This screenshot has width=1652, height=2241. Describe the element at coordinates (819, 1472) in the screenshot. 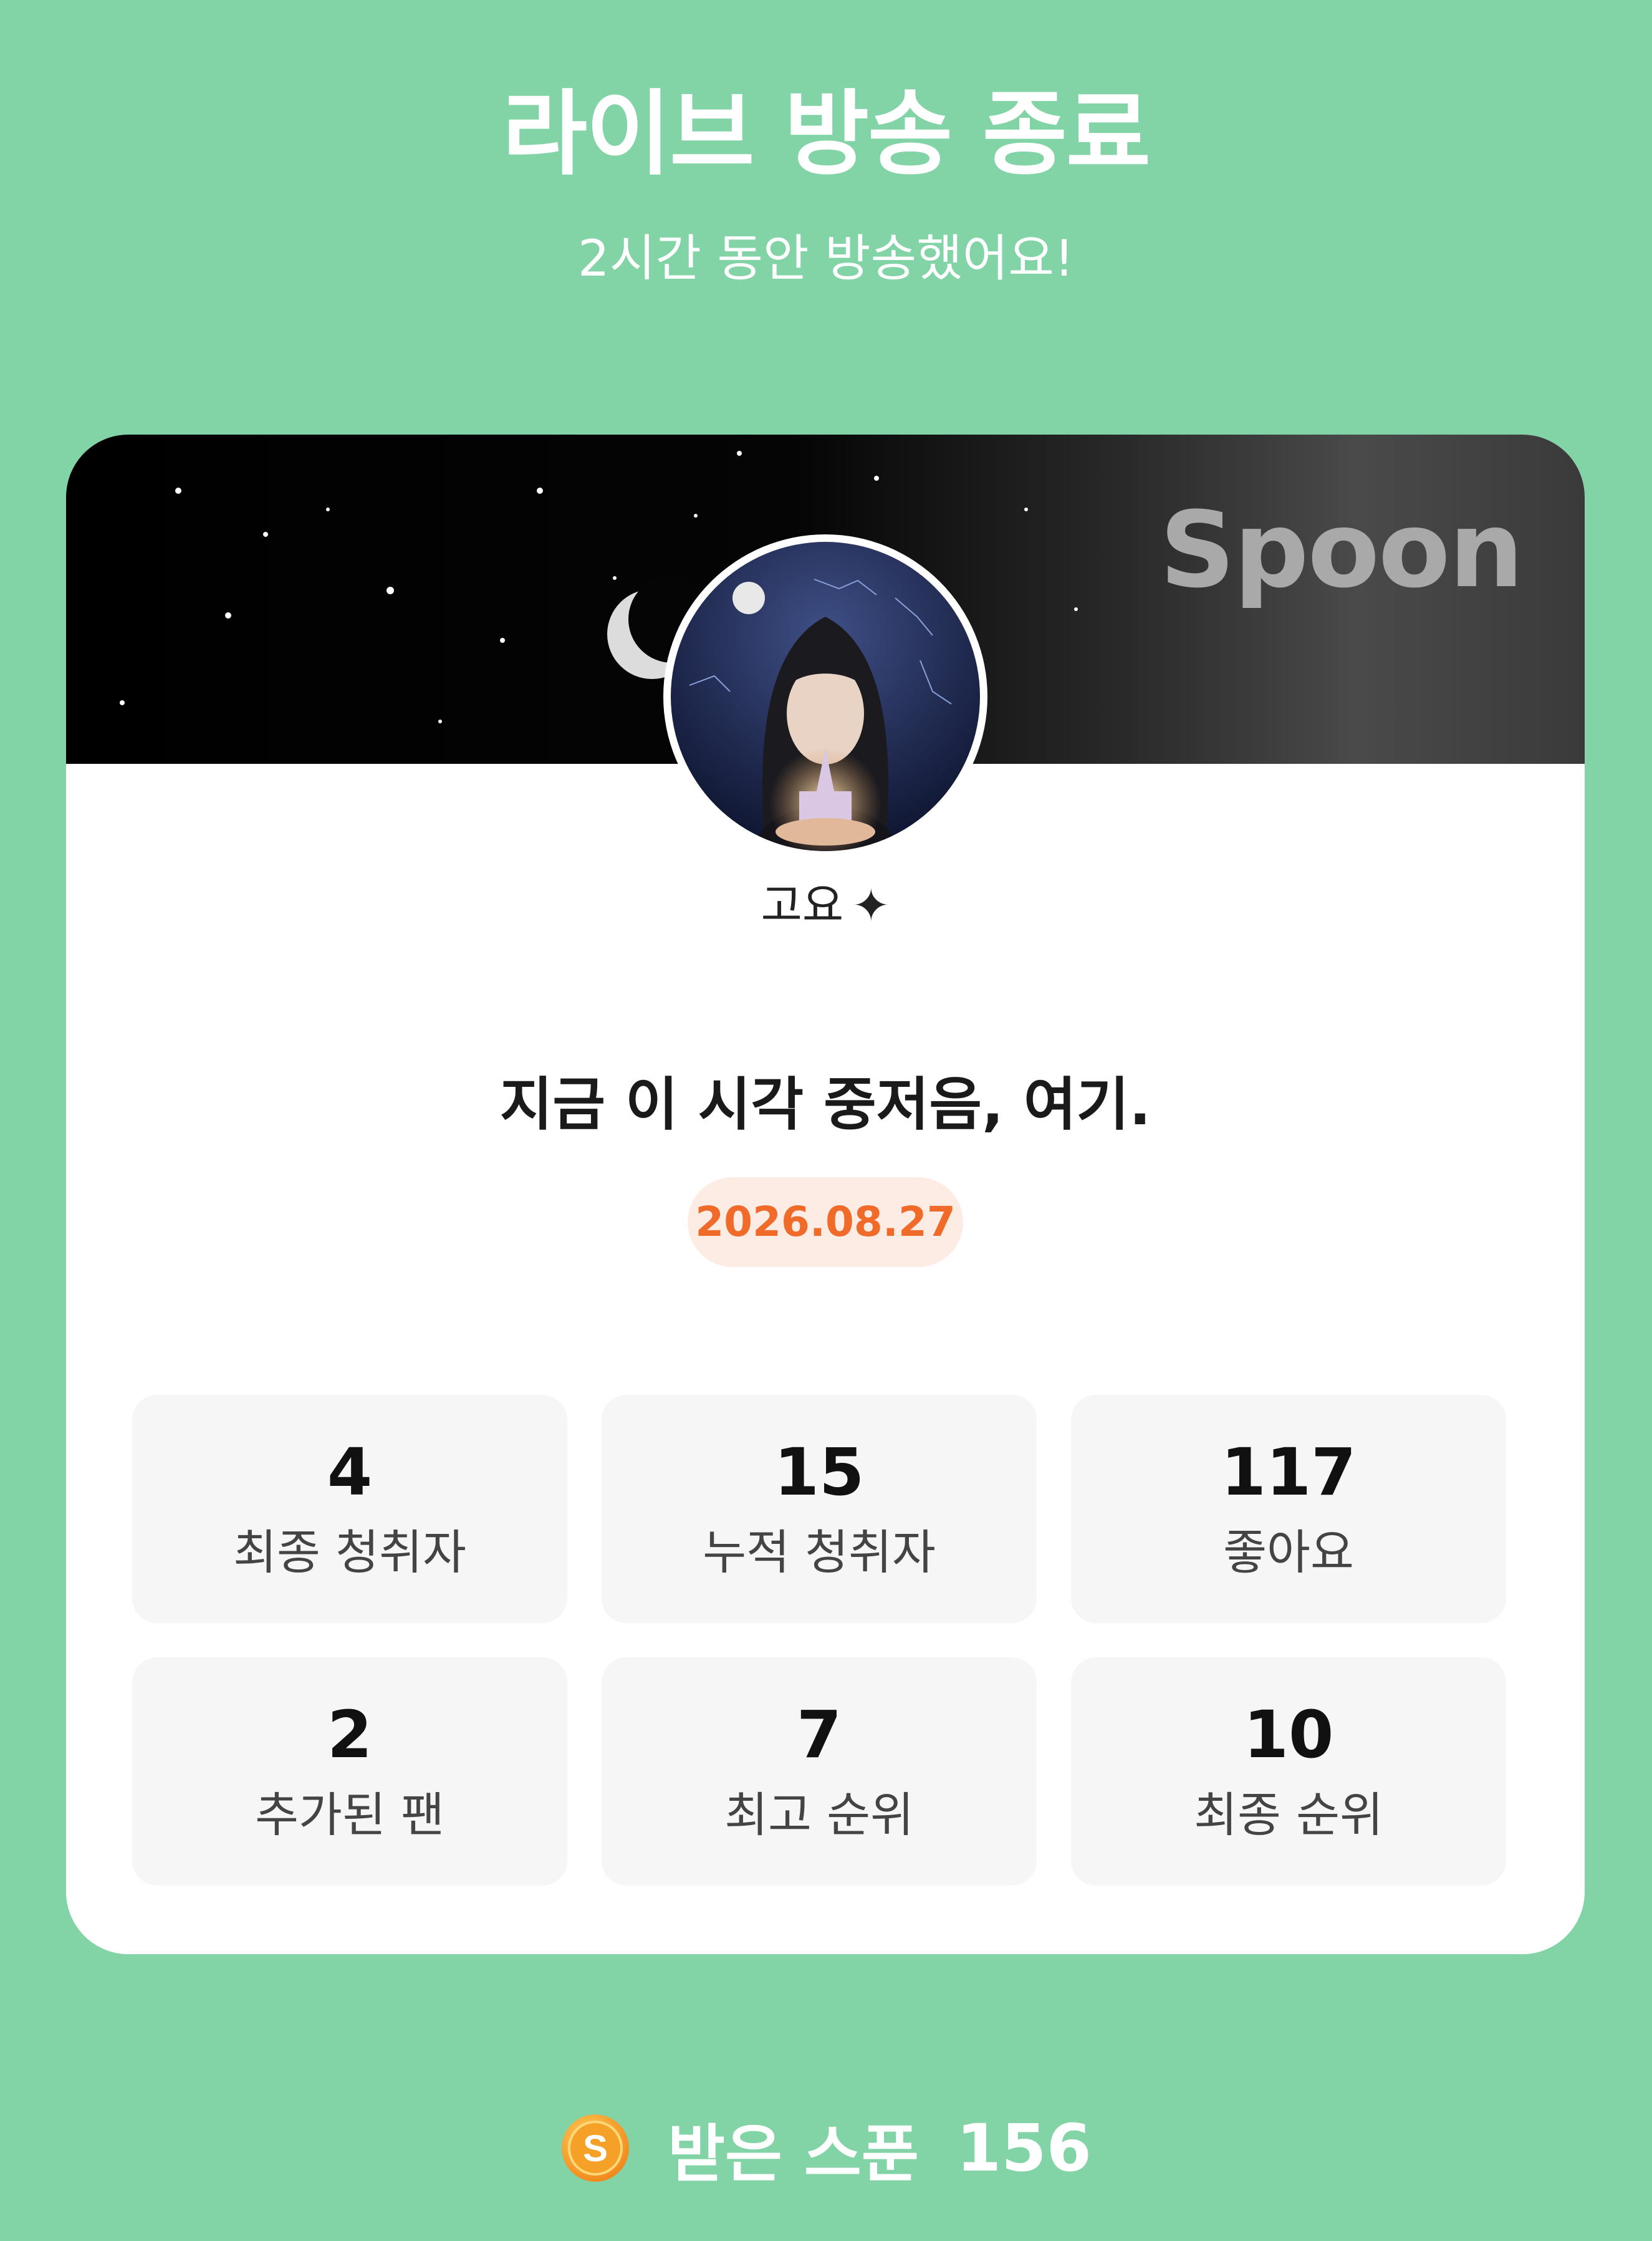

I see `stat-value: 15` at that location.